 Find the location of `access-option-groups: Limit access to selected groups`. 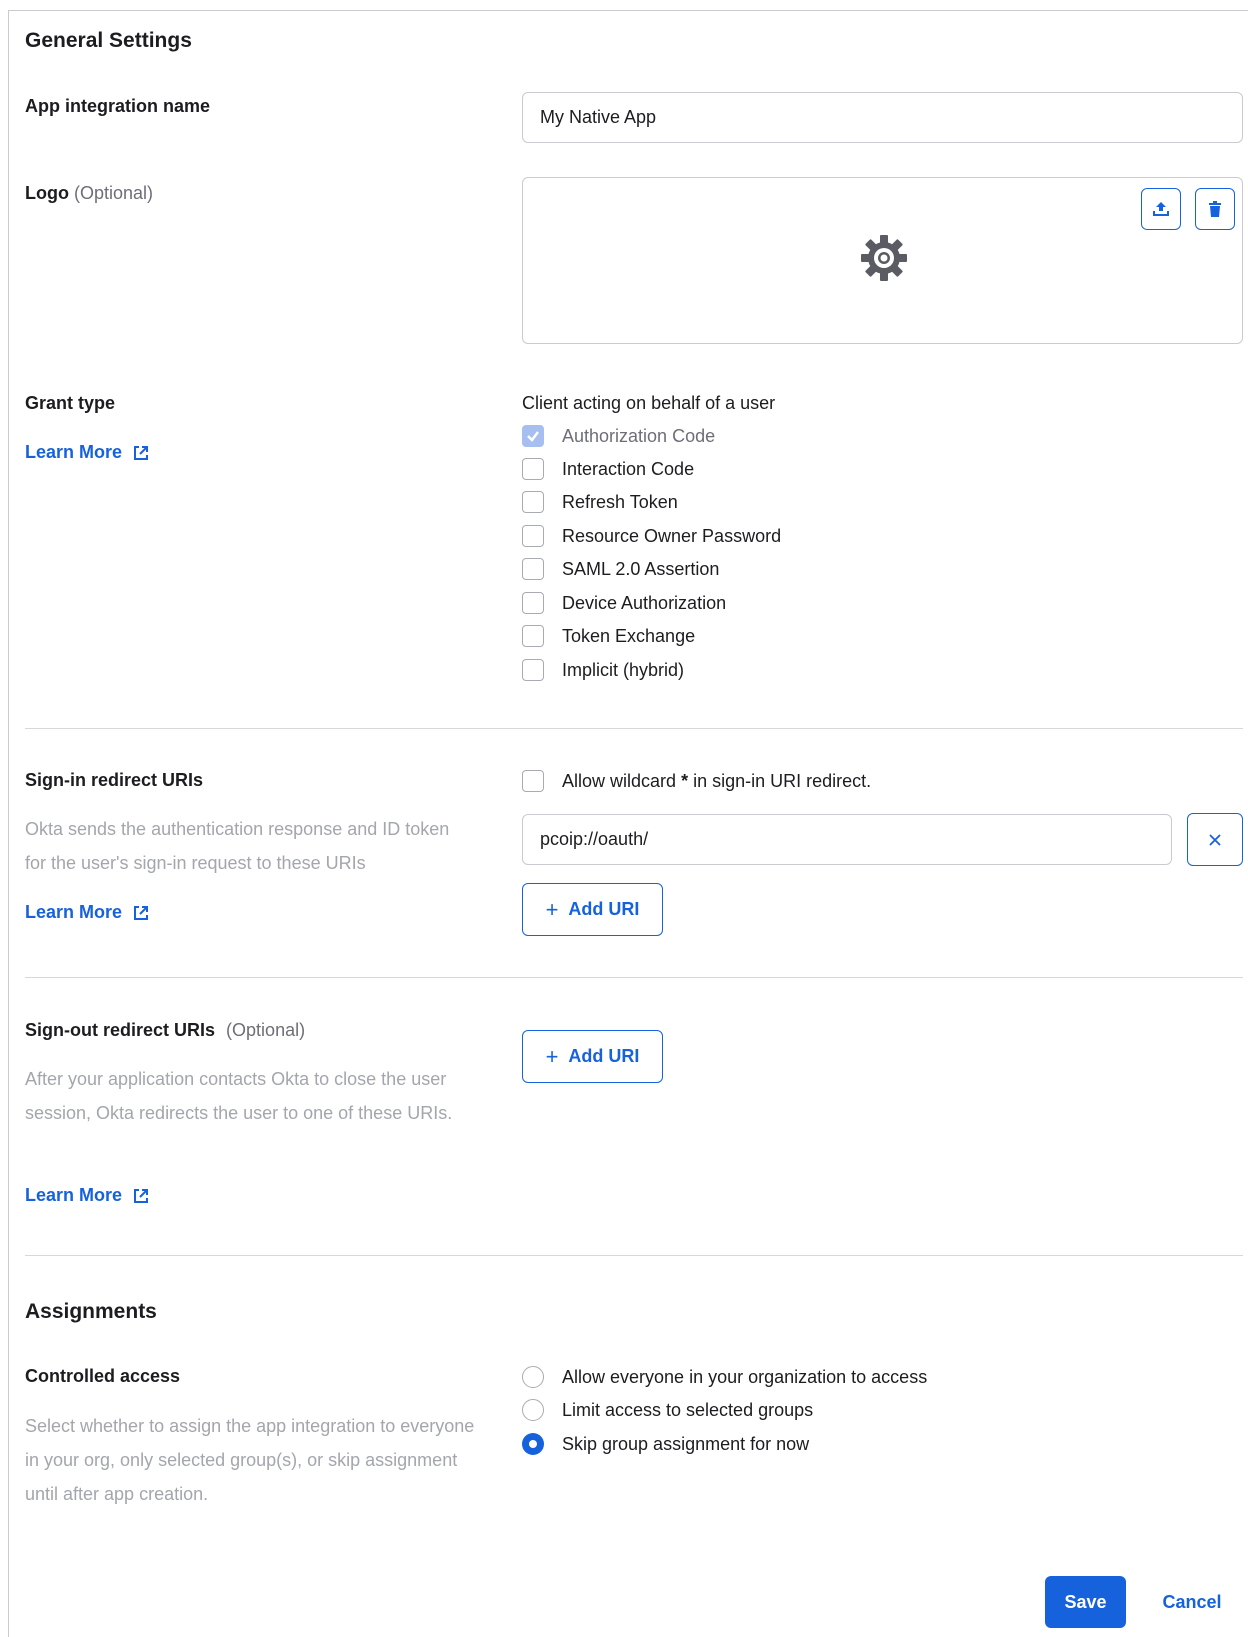

access-option-groups: Limit access to selected groups is located at coordinates (667, 1410).